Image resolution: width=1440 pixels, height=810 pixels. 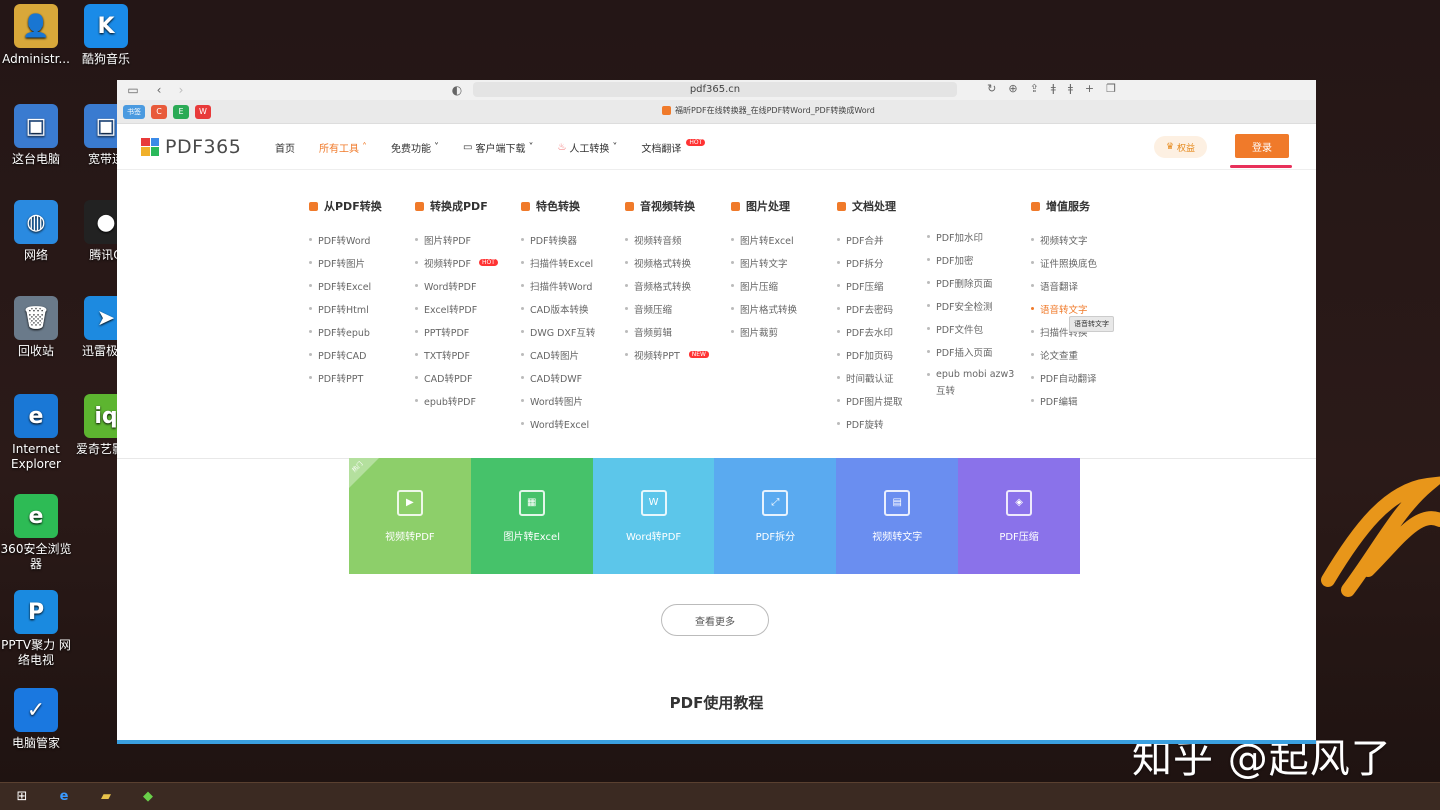 I want to click on benefits-button: ♛ 权益, so click(x=1180, y=147).